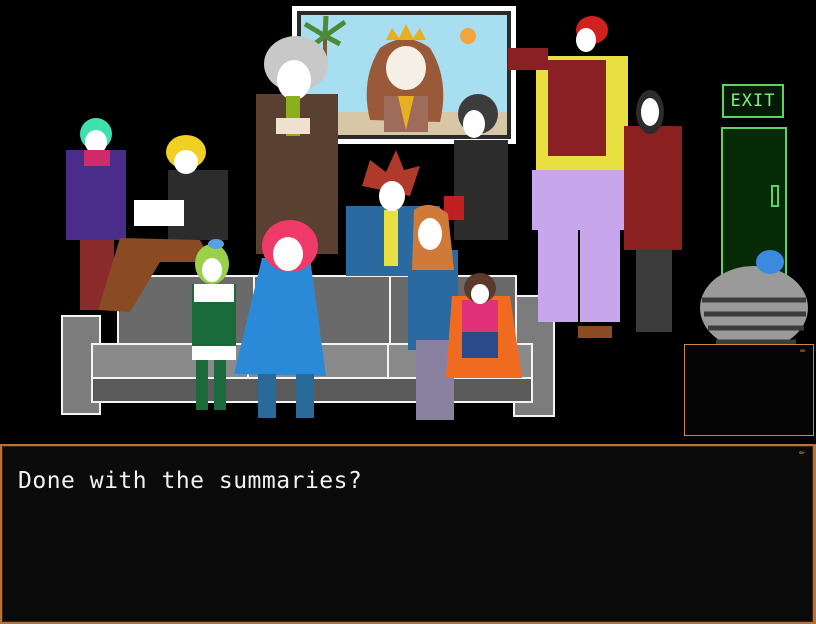 Image resolution: width=816 pixels, height=624 pixels. What do you see at coordinates (569, 177) in the screenshot?
I see `character-tall-redhead` at bounding box center [569, 177].